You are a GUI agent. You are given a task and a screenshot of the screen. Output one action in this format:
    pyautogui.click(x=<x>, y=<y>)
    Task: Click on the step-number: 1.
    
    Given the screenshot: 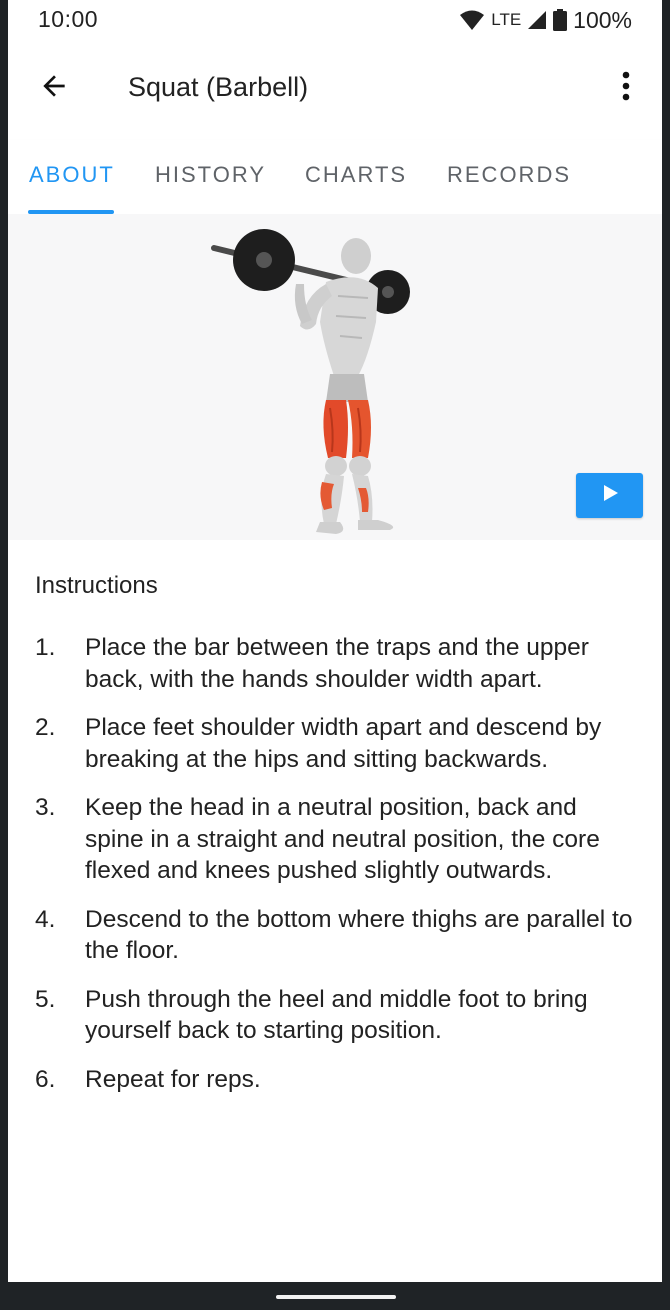 What is the action you would take?
    pyautogui.click(x=45, y=647)
    